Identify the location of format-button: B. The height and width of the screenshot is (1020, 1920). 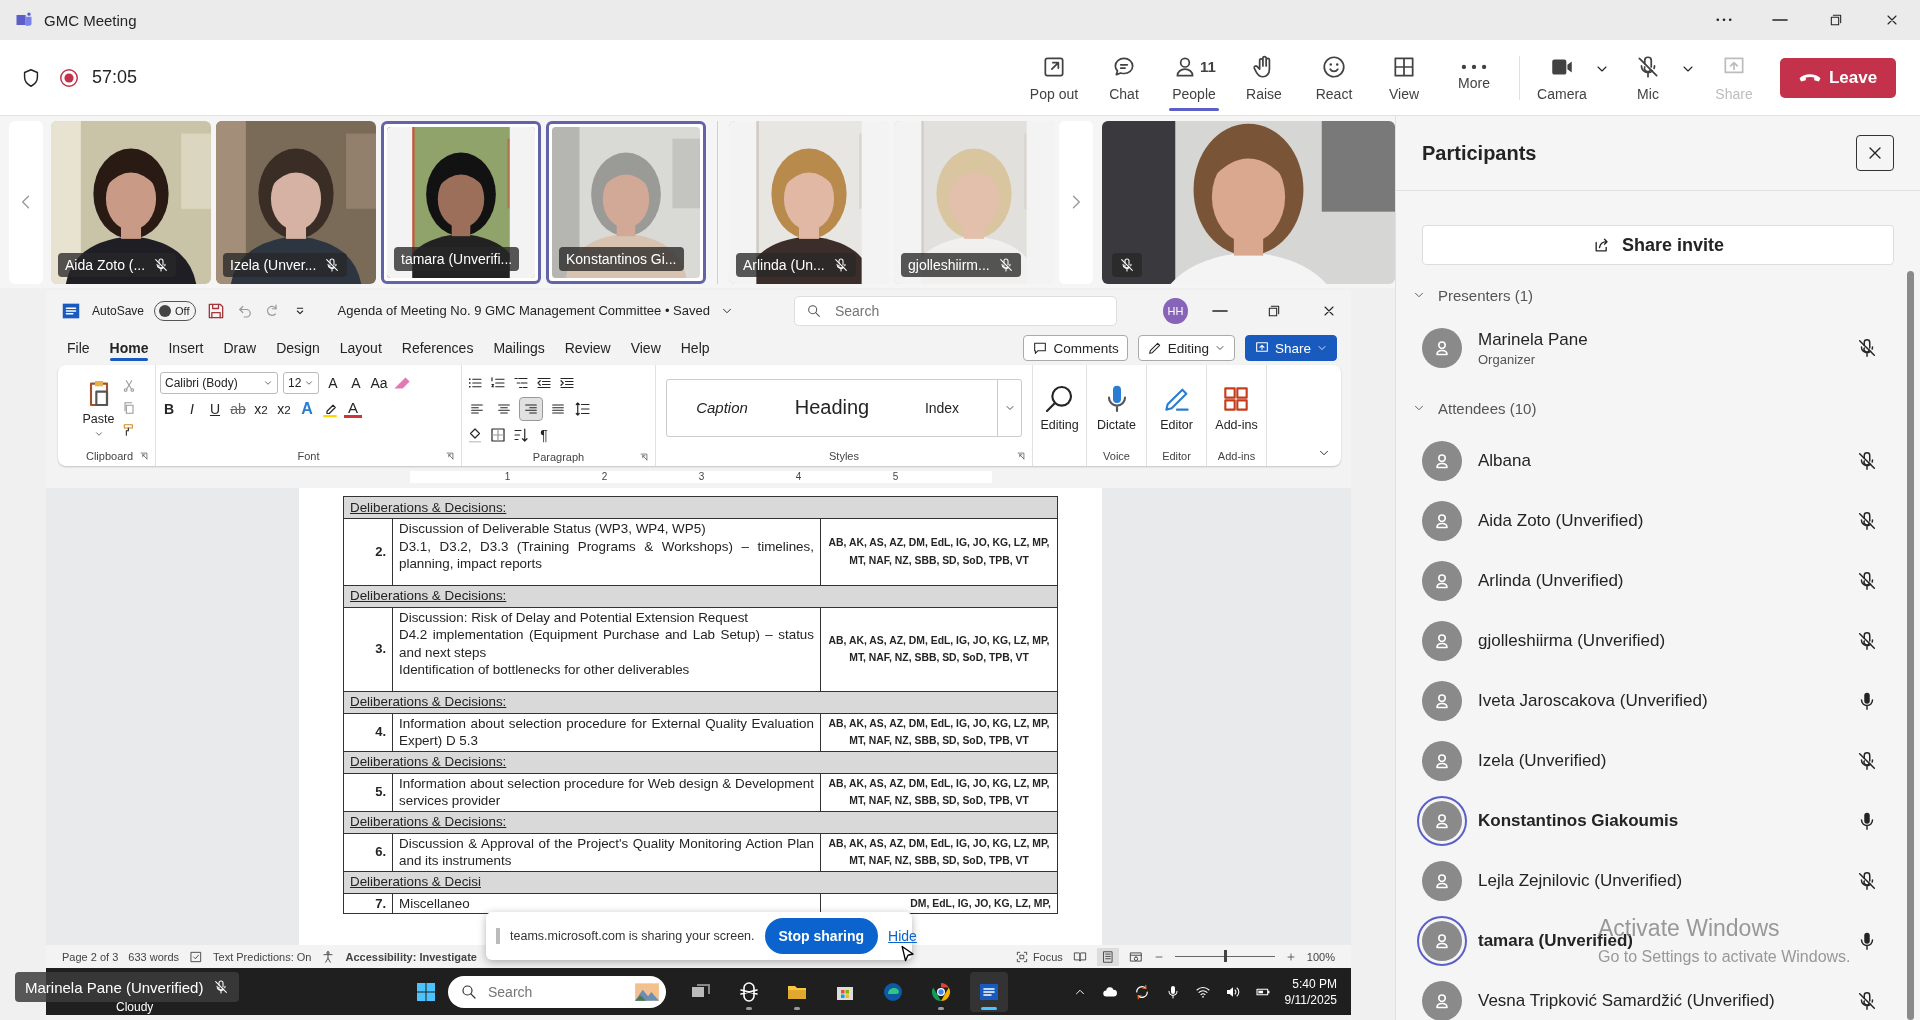
(169, 409).